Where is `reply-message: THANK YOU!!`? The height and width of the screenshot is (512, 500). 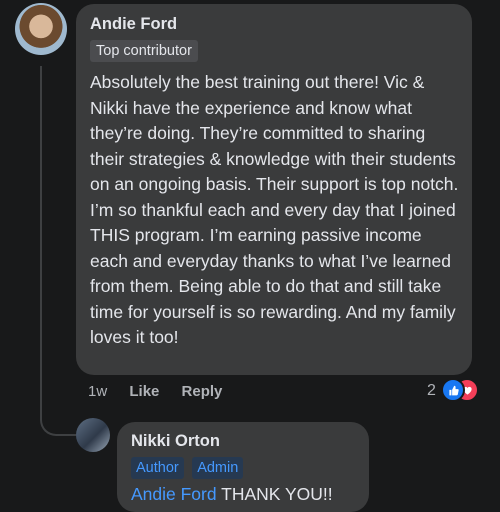 reply-message: THANK YOU!! is located at coordinates (274, 494).